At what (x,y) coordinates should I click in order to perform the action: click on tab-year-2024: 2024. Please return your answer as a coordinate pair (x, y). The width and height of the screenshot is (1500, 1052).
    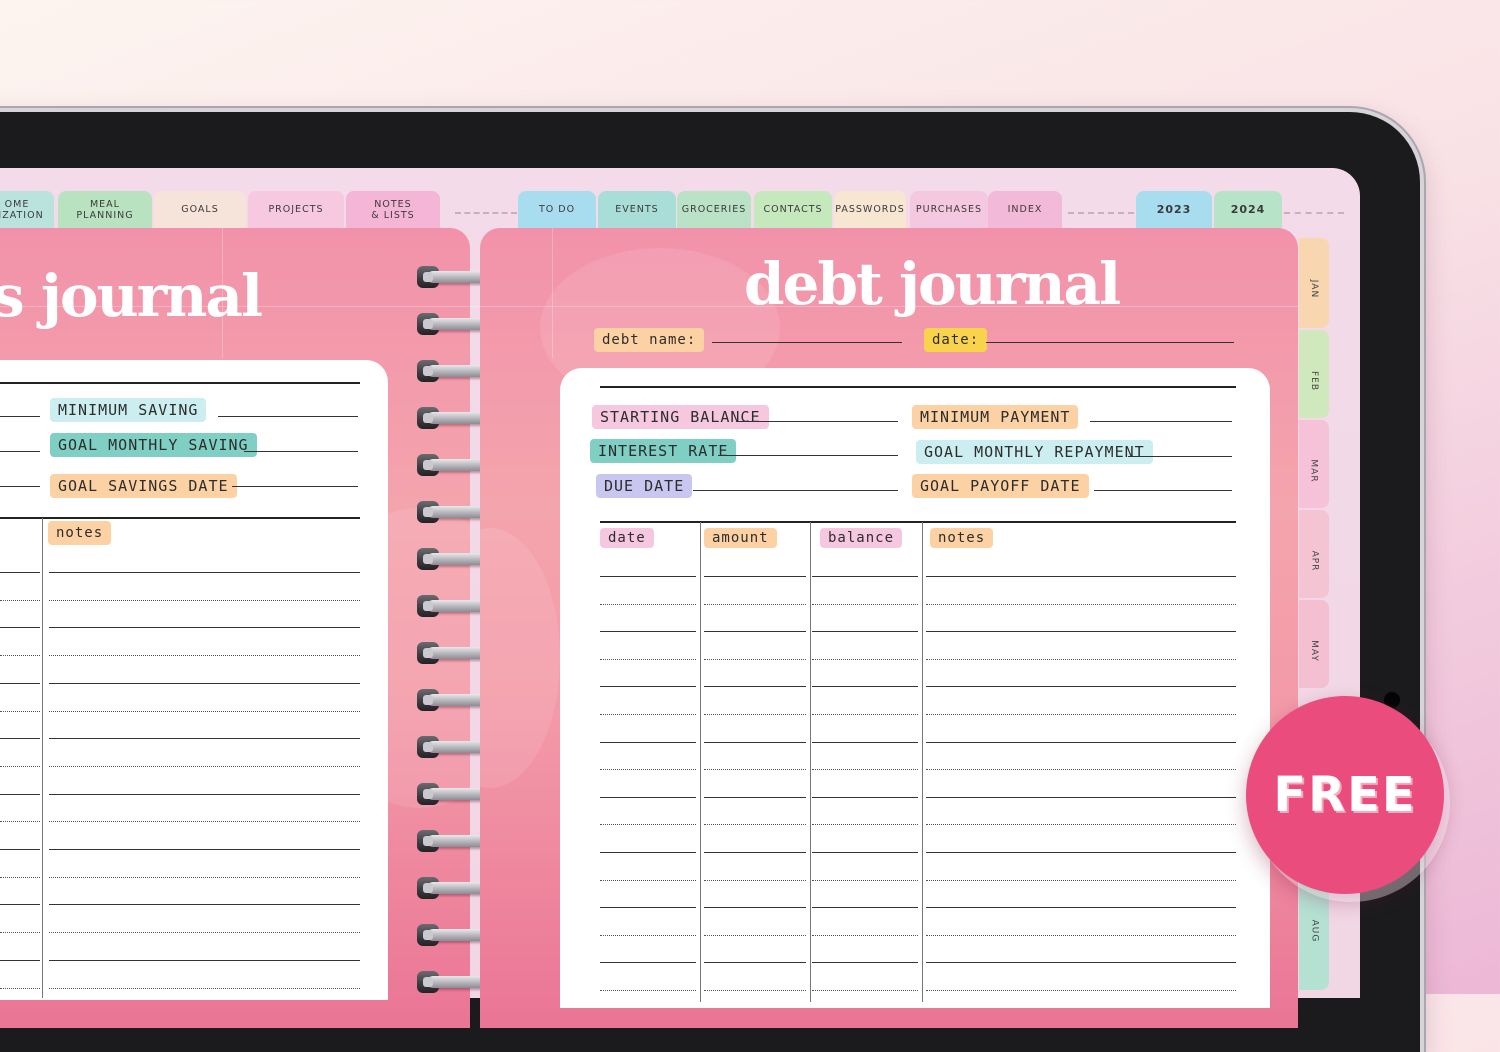
    Looking at the image, I should click on (1248, 209).